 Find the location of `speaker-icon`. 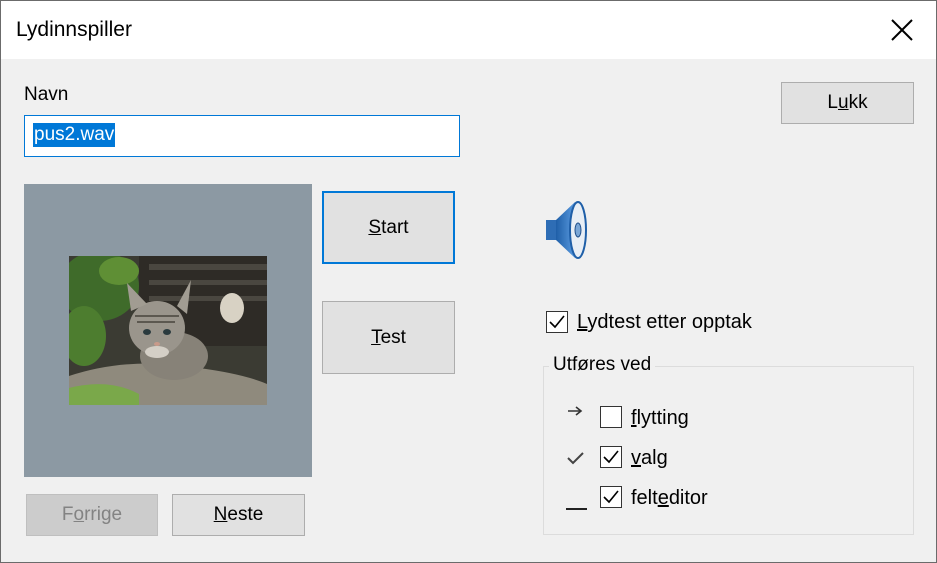

speaker-icon is located at coordinates (568, 230).